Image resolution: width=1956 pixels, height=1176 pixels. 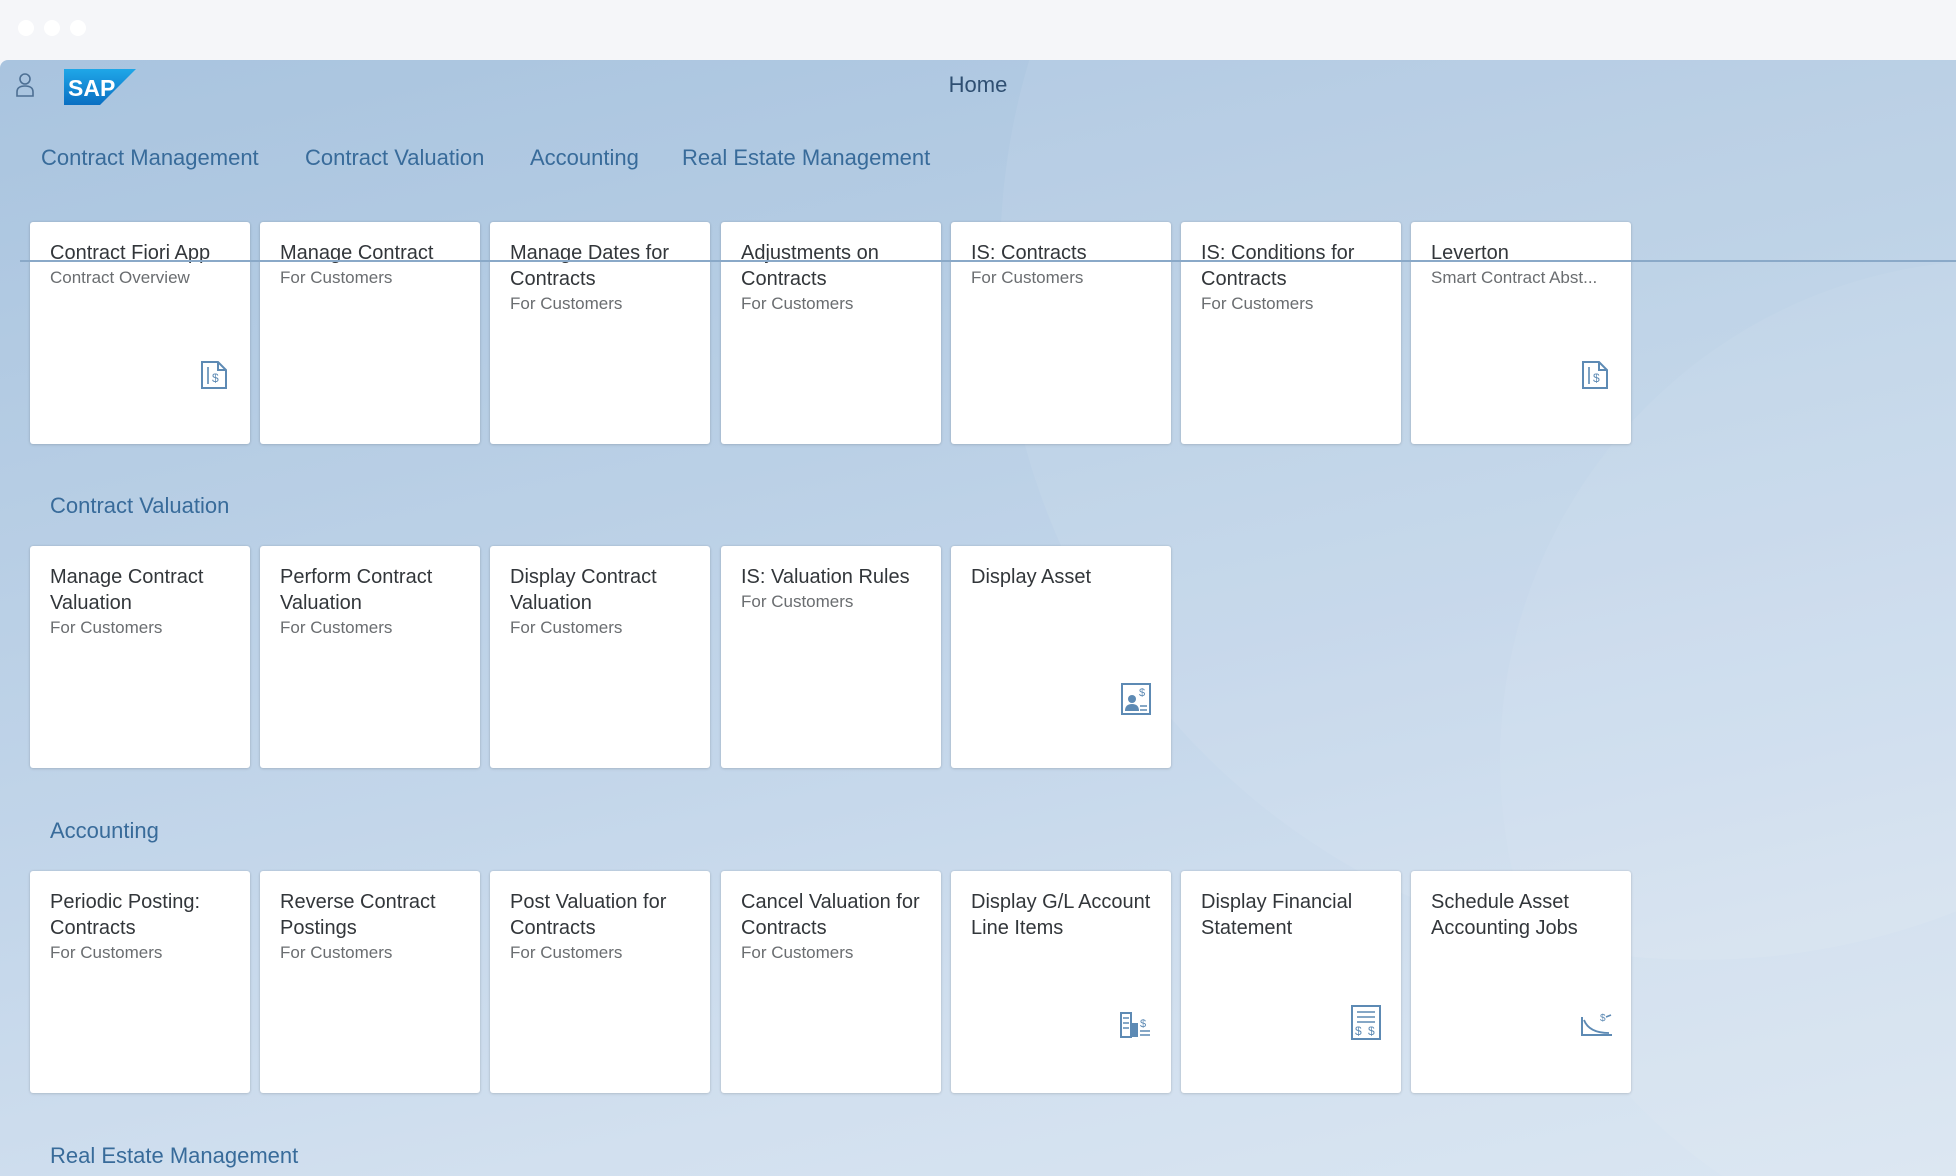 I want to click on tile-title: Cancel Valuation for Contracts, so click(x=830, y=915).